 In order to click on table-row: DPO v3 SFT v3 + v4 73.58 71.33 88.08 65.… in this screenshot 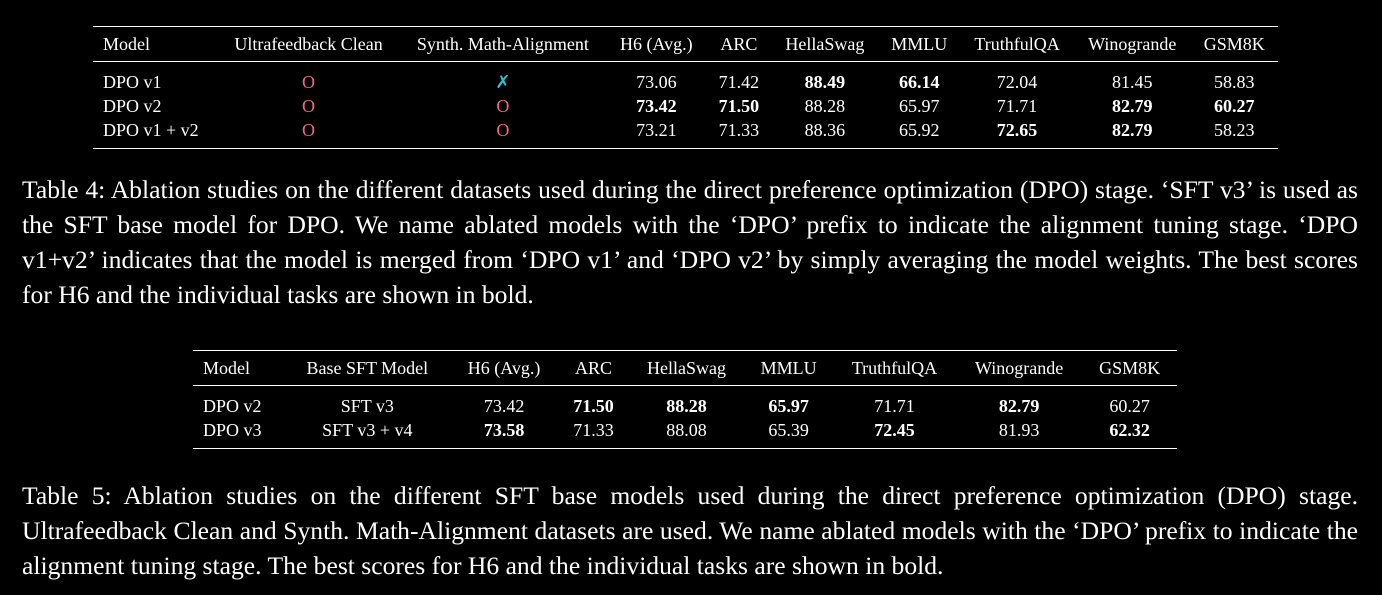, I will do `click(685, 433)`.